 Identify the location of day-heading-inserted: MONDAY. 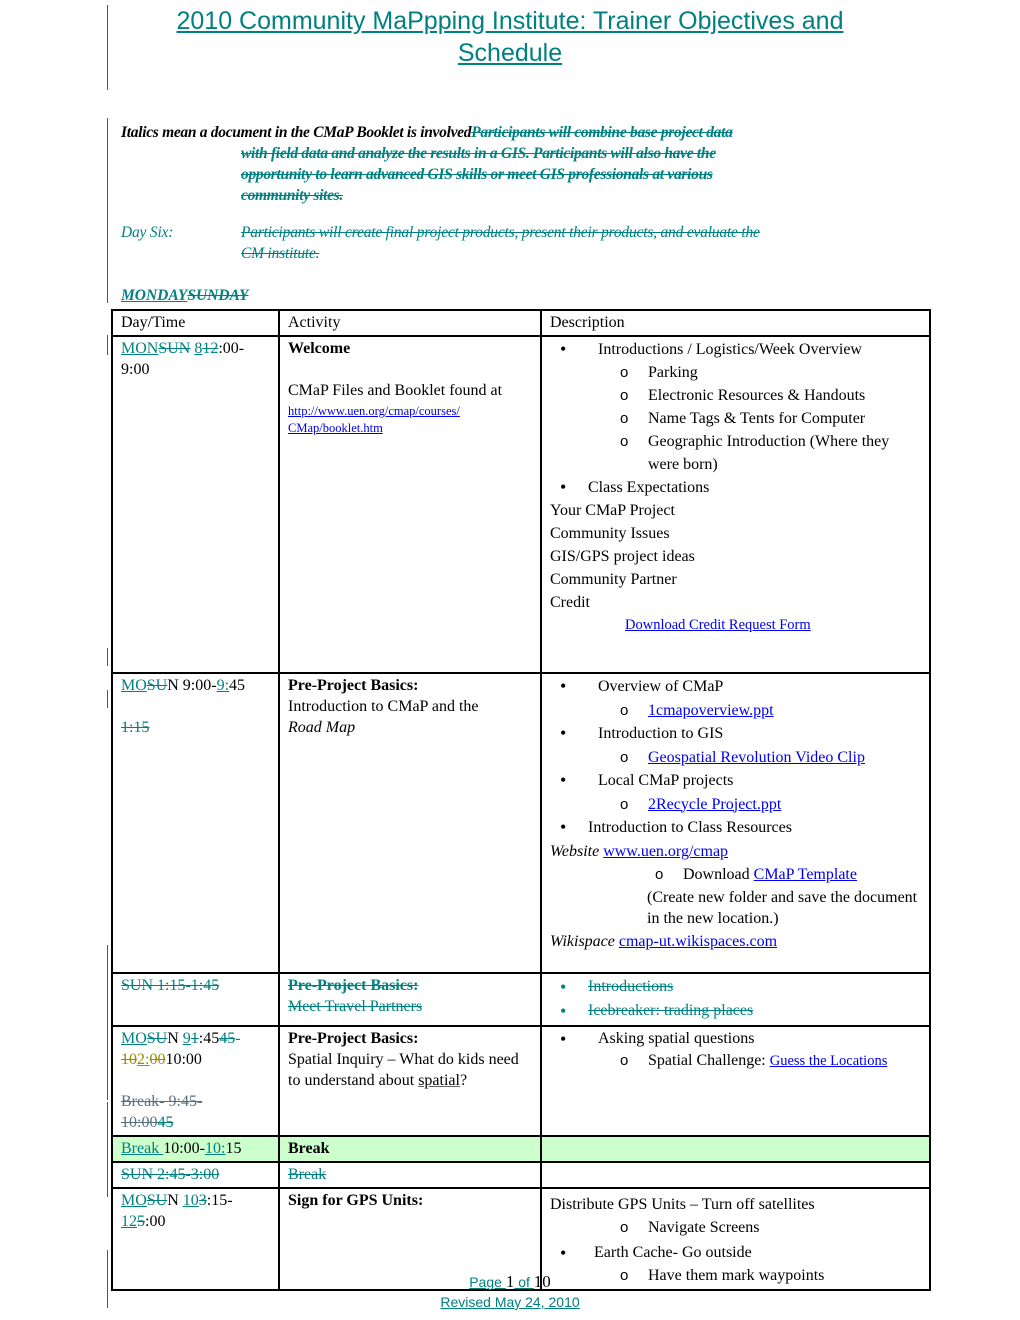
(154, 295).